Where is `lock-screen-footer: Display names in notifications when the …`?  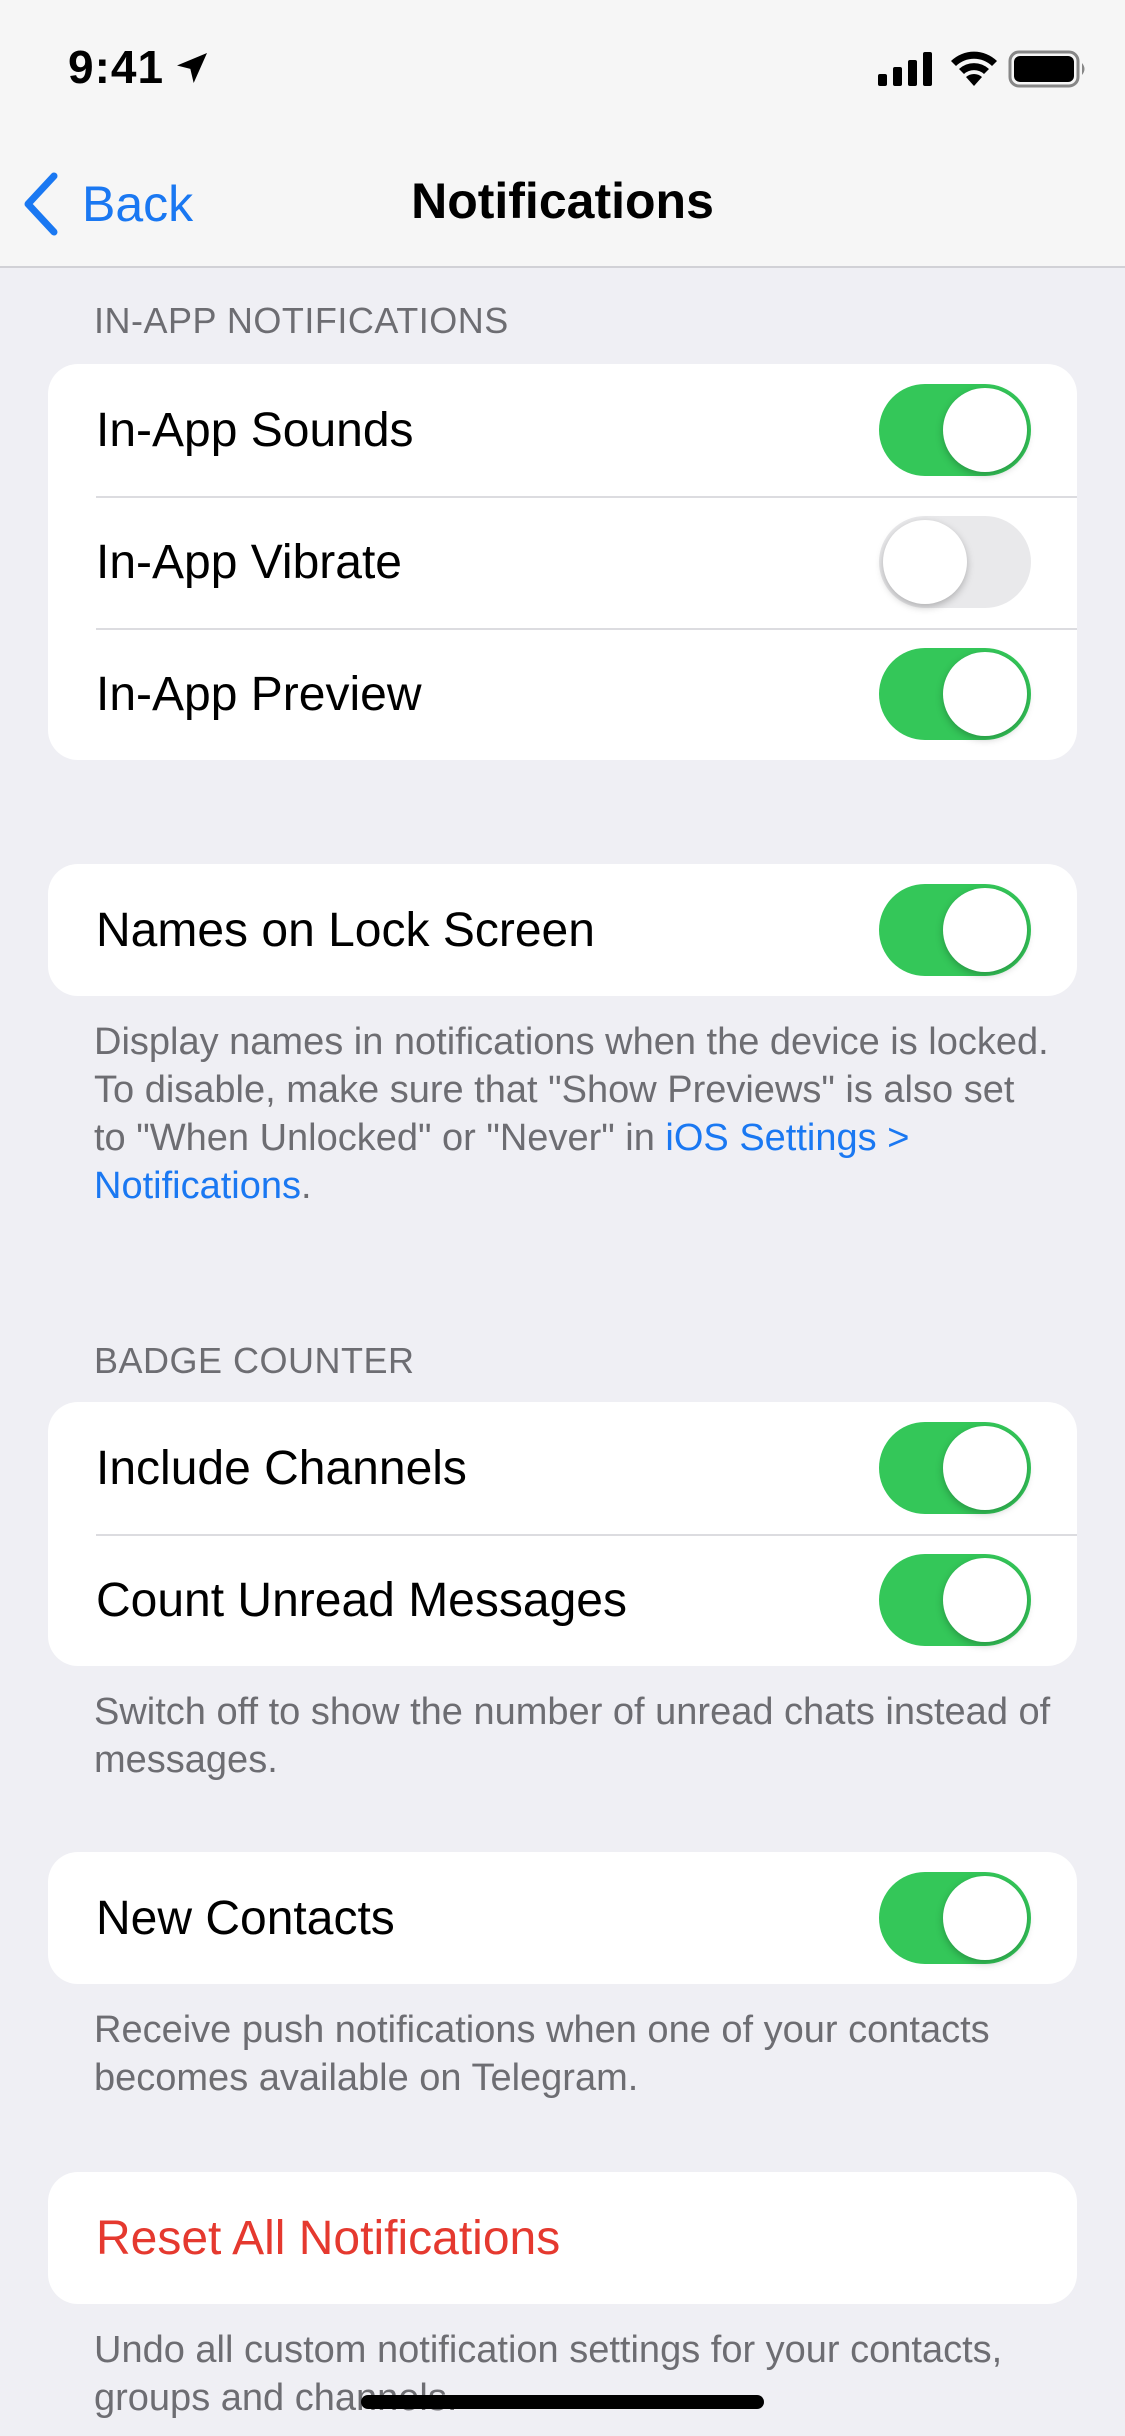
lock-screen-footer: Display names in notifications when the … is located at coordinates (574, 1114).